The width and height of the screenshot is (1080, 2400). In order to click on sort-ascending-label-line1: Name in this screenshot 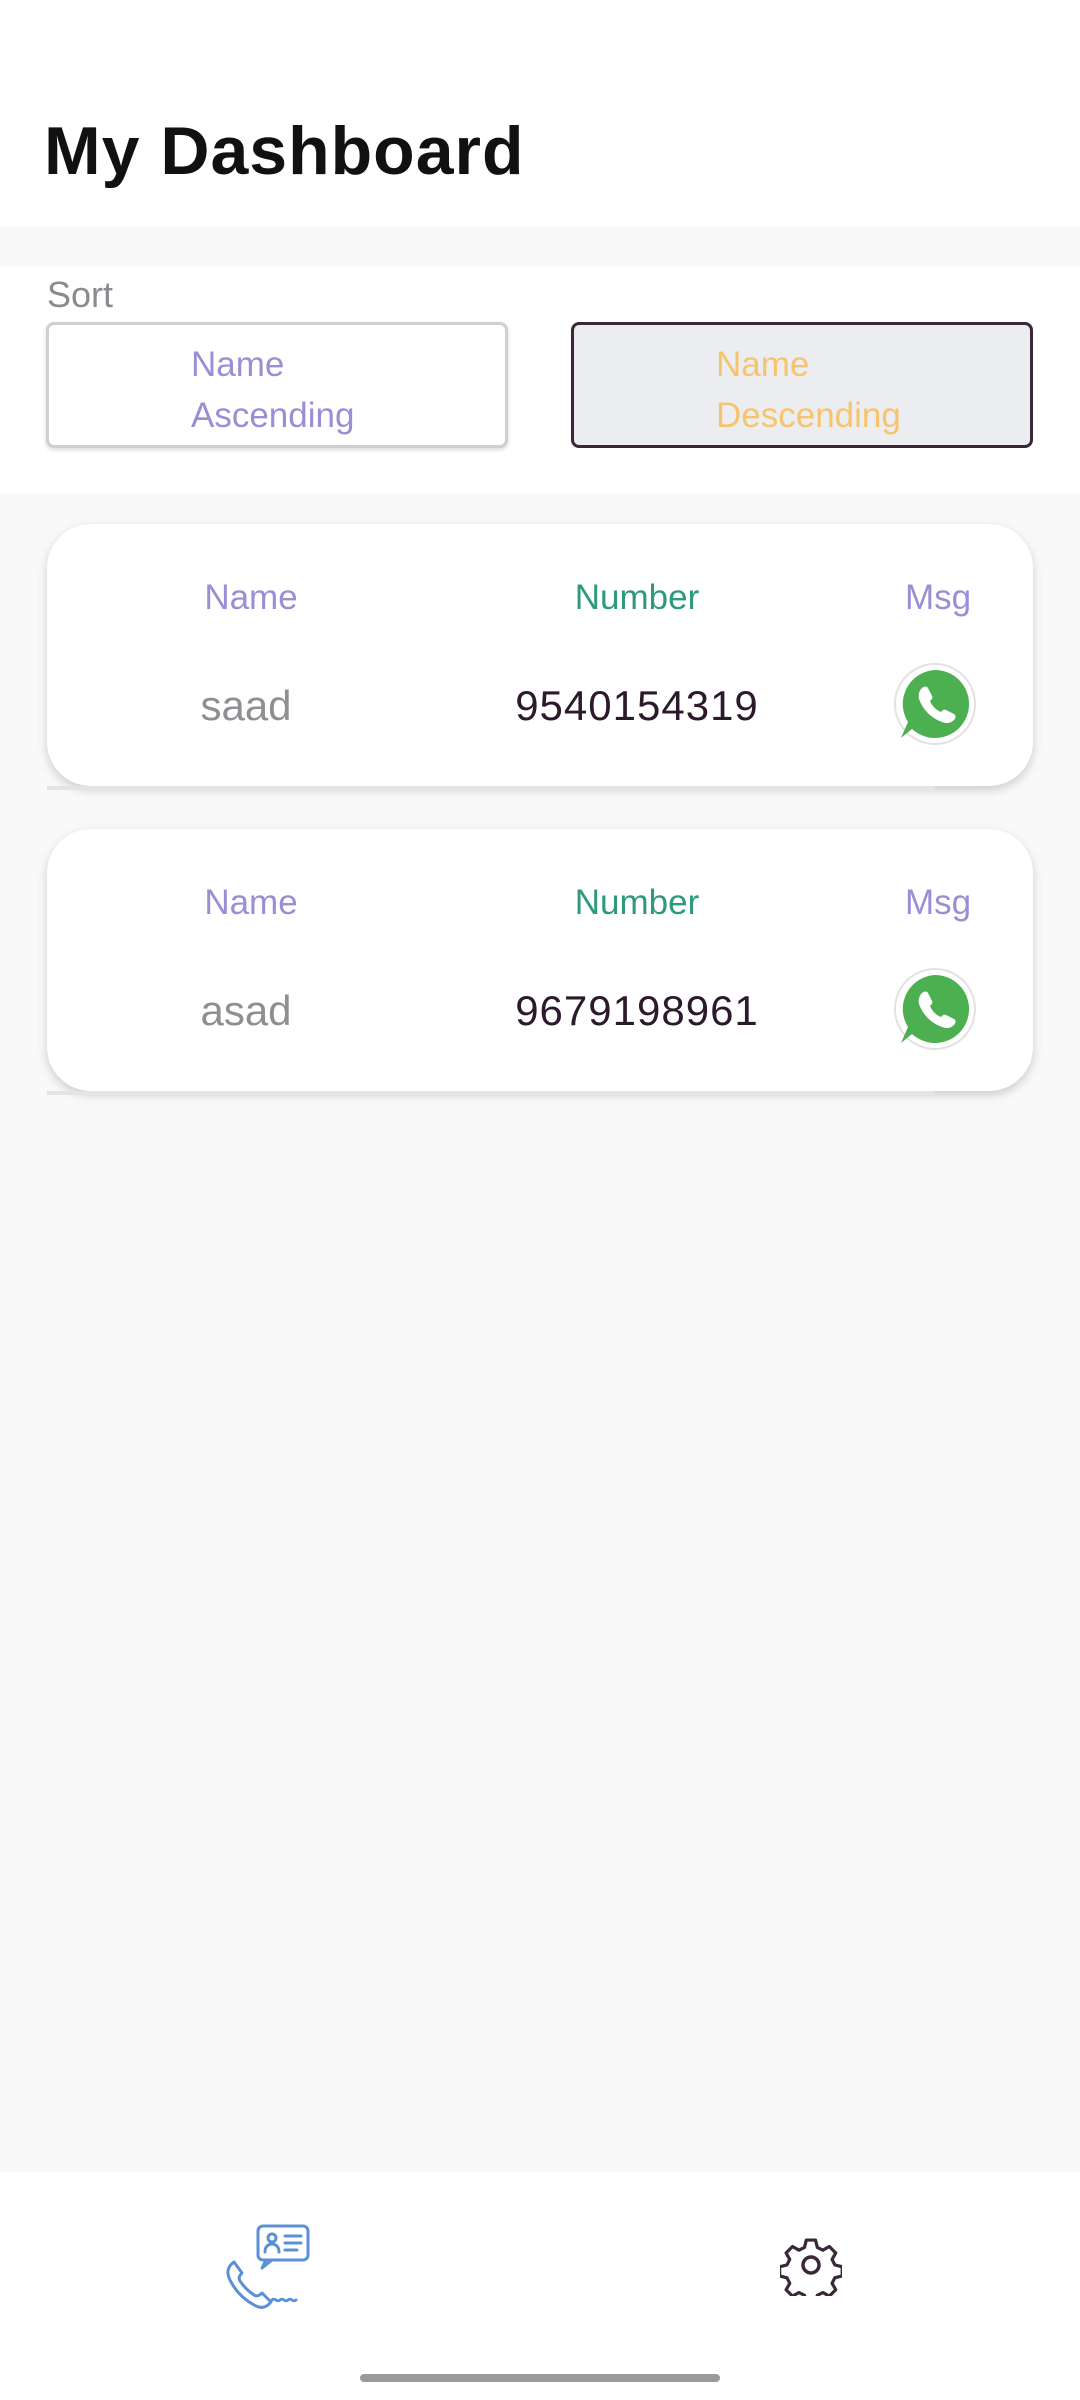, I will do `click(238, 364)`.